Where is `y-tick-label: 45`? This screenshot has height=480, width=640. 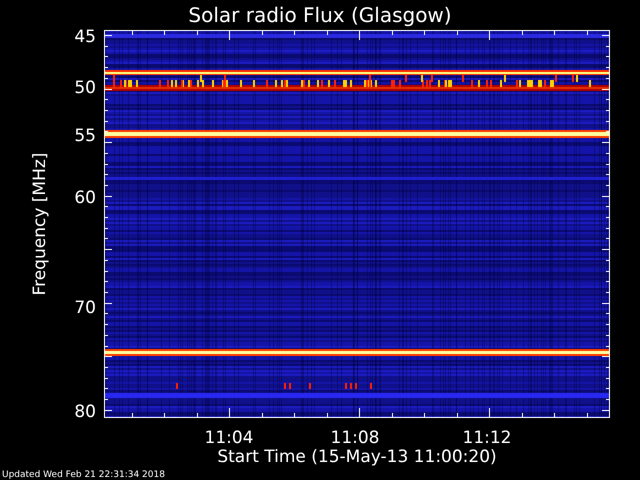
y-tick-label: 45 is located at coordinates (85, 37).